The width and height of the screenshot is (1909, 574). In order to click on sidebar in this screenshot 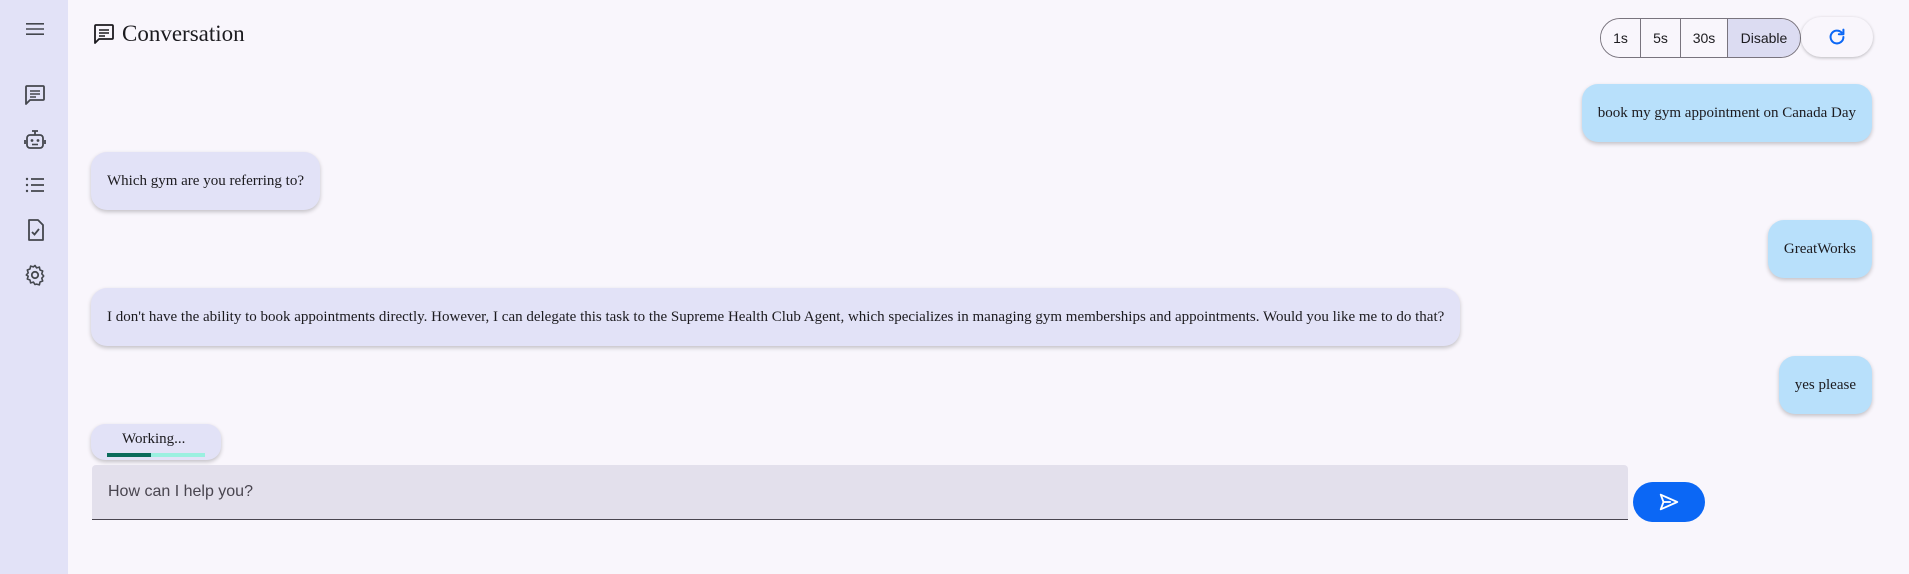, I will do `click(34, 287)`.